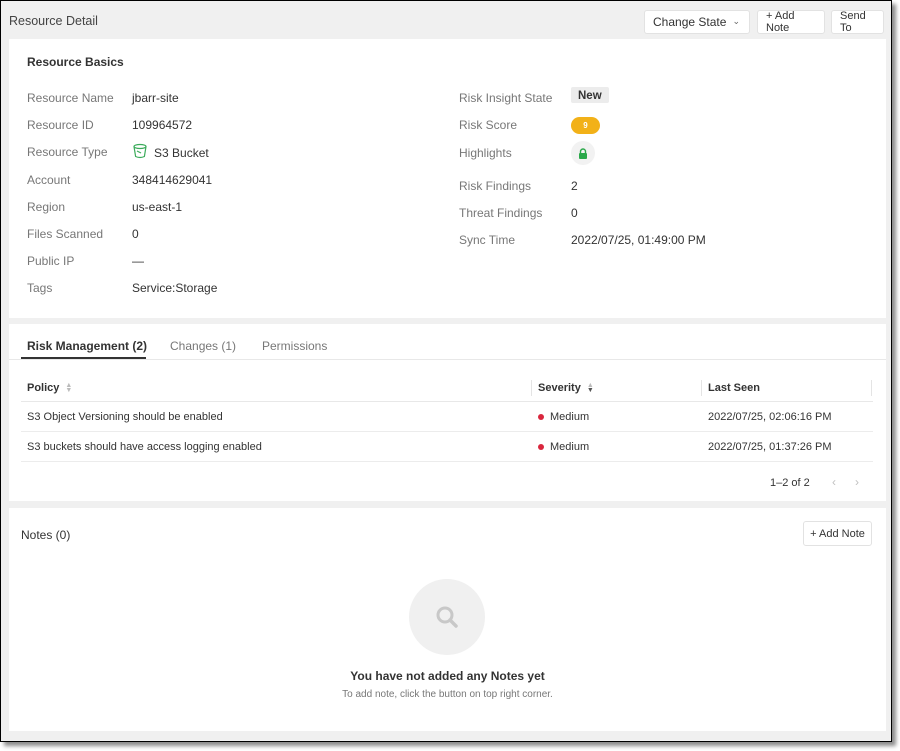  Describe the element at coordinates (857, 482) in the screenshot. I see `chevron-right-icon: ›` at that location.